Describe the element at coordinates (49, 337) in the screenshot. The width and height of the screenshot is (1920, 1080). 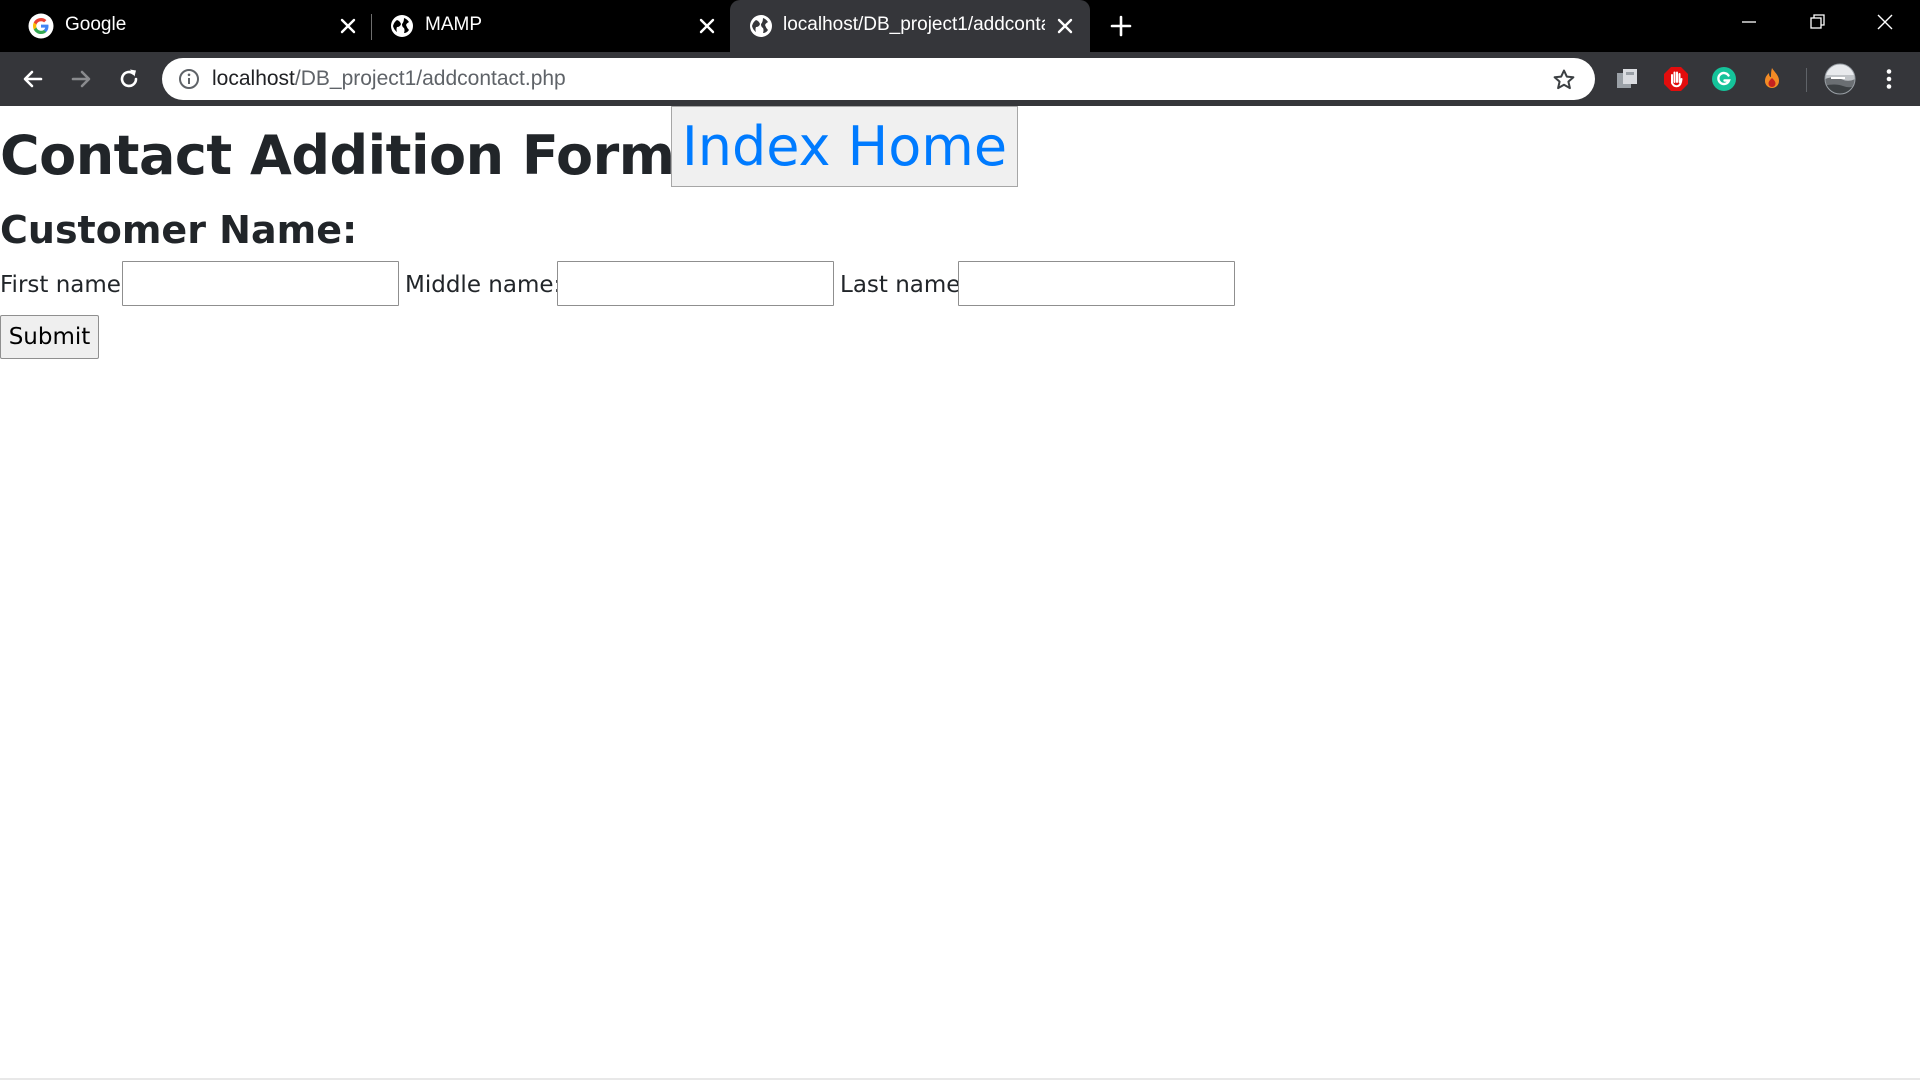
I see `submit-button: Submit` at that location.